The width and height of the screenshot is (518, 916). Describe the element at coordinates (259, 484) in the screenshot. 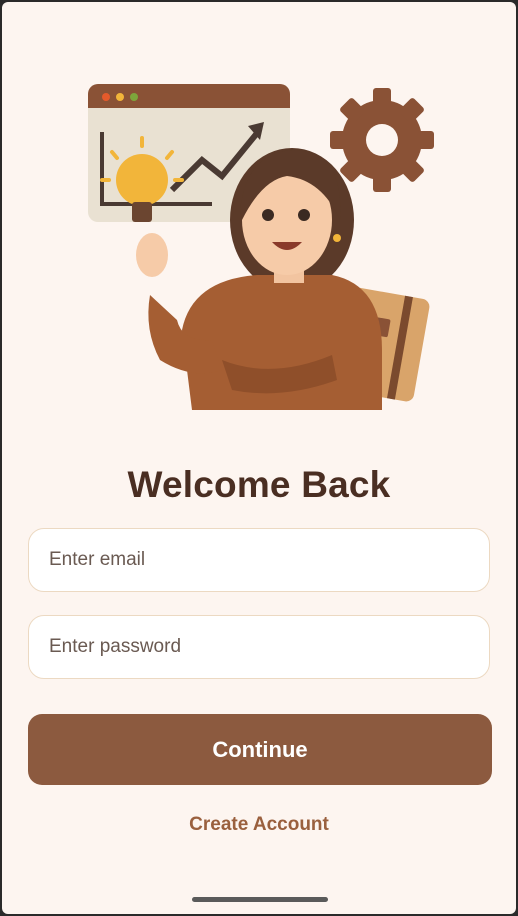

I see `page-title: Welcome Back` at that location.